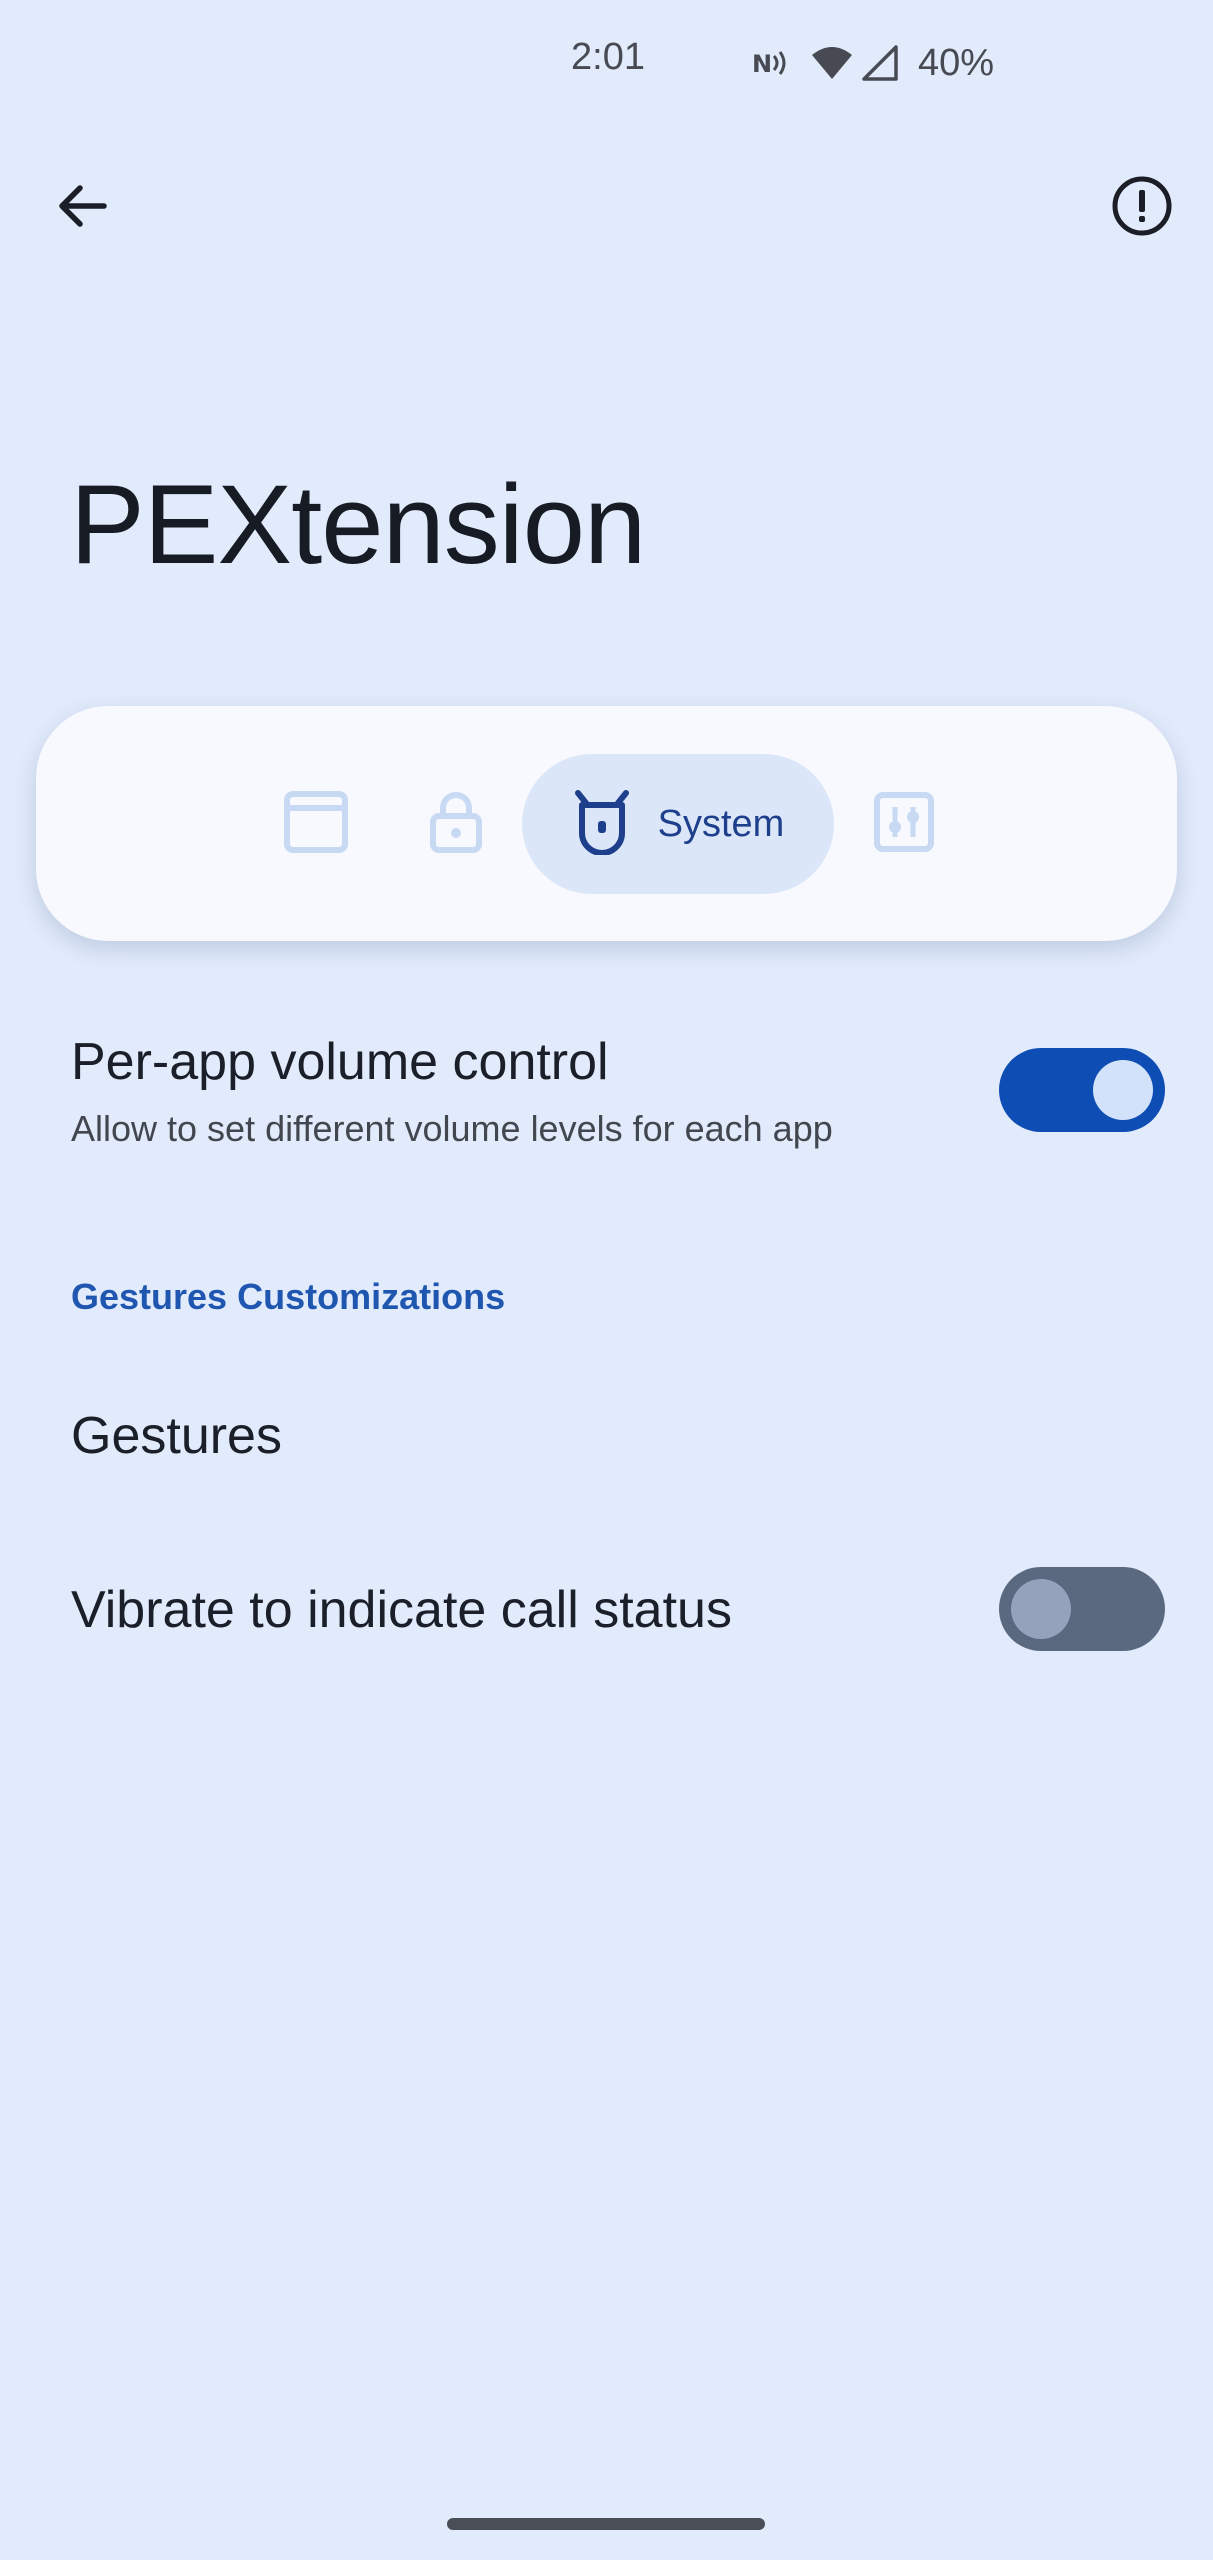 This screenshot has width=1213, height=2560. I want to click on status-time: 2:01, so click(608, 57).